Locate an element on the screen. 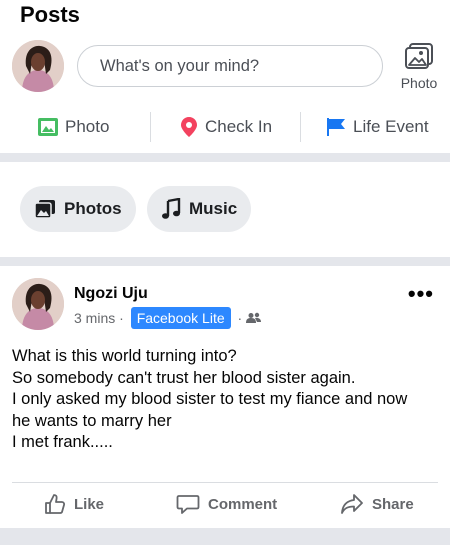  comment-icon is located at coordinates (188, 504).